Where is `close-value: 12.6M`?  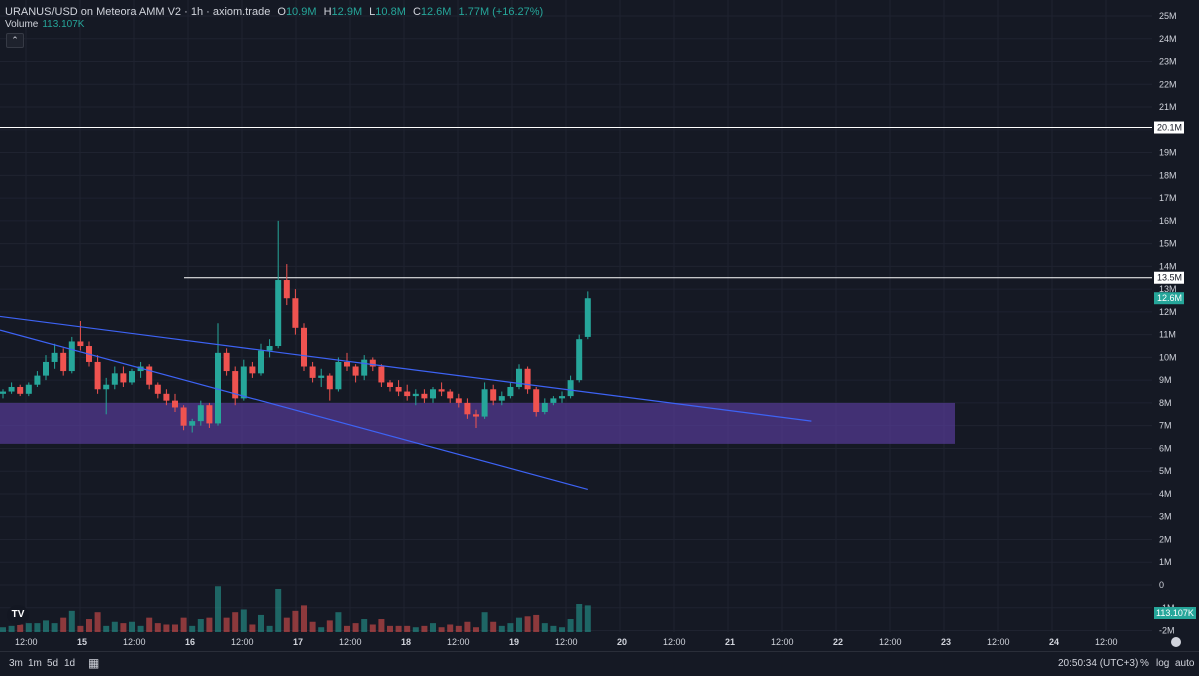
close-value: 12.6M is located at coordinates (436, 12).